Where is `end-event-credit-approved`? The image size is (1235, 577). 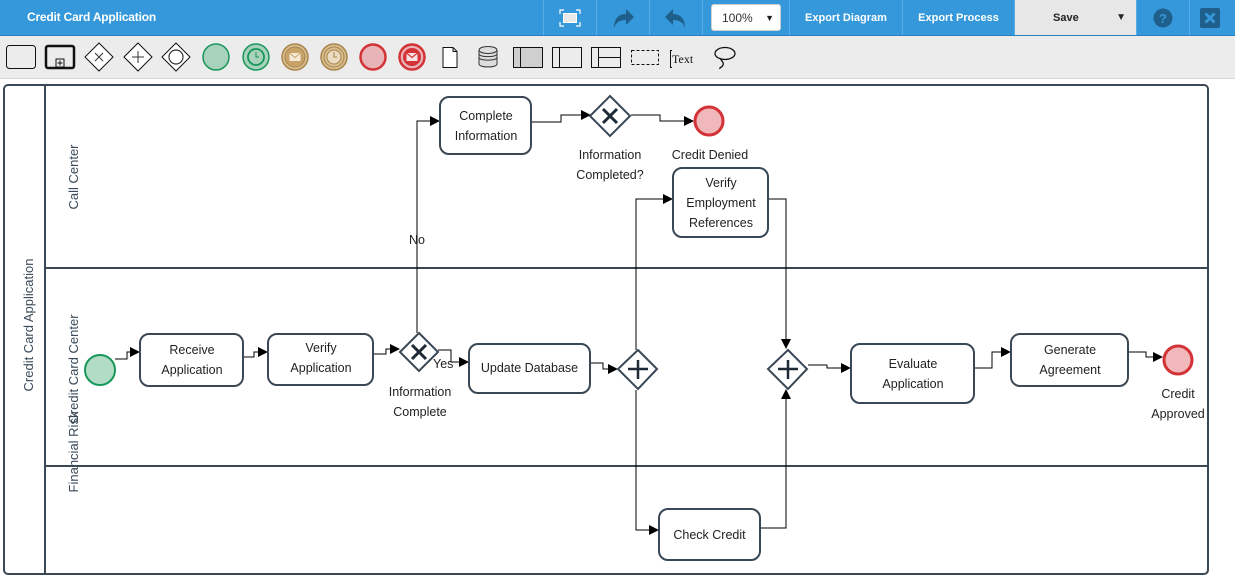
end-event-credit-approved is located at coordinates (1178, 360).